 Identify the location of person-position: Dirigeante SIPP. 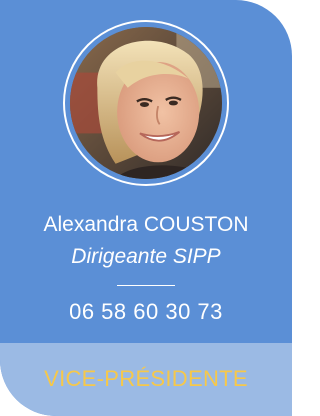
(146, 256).